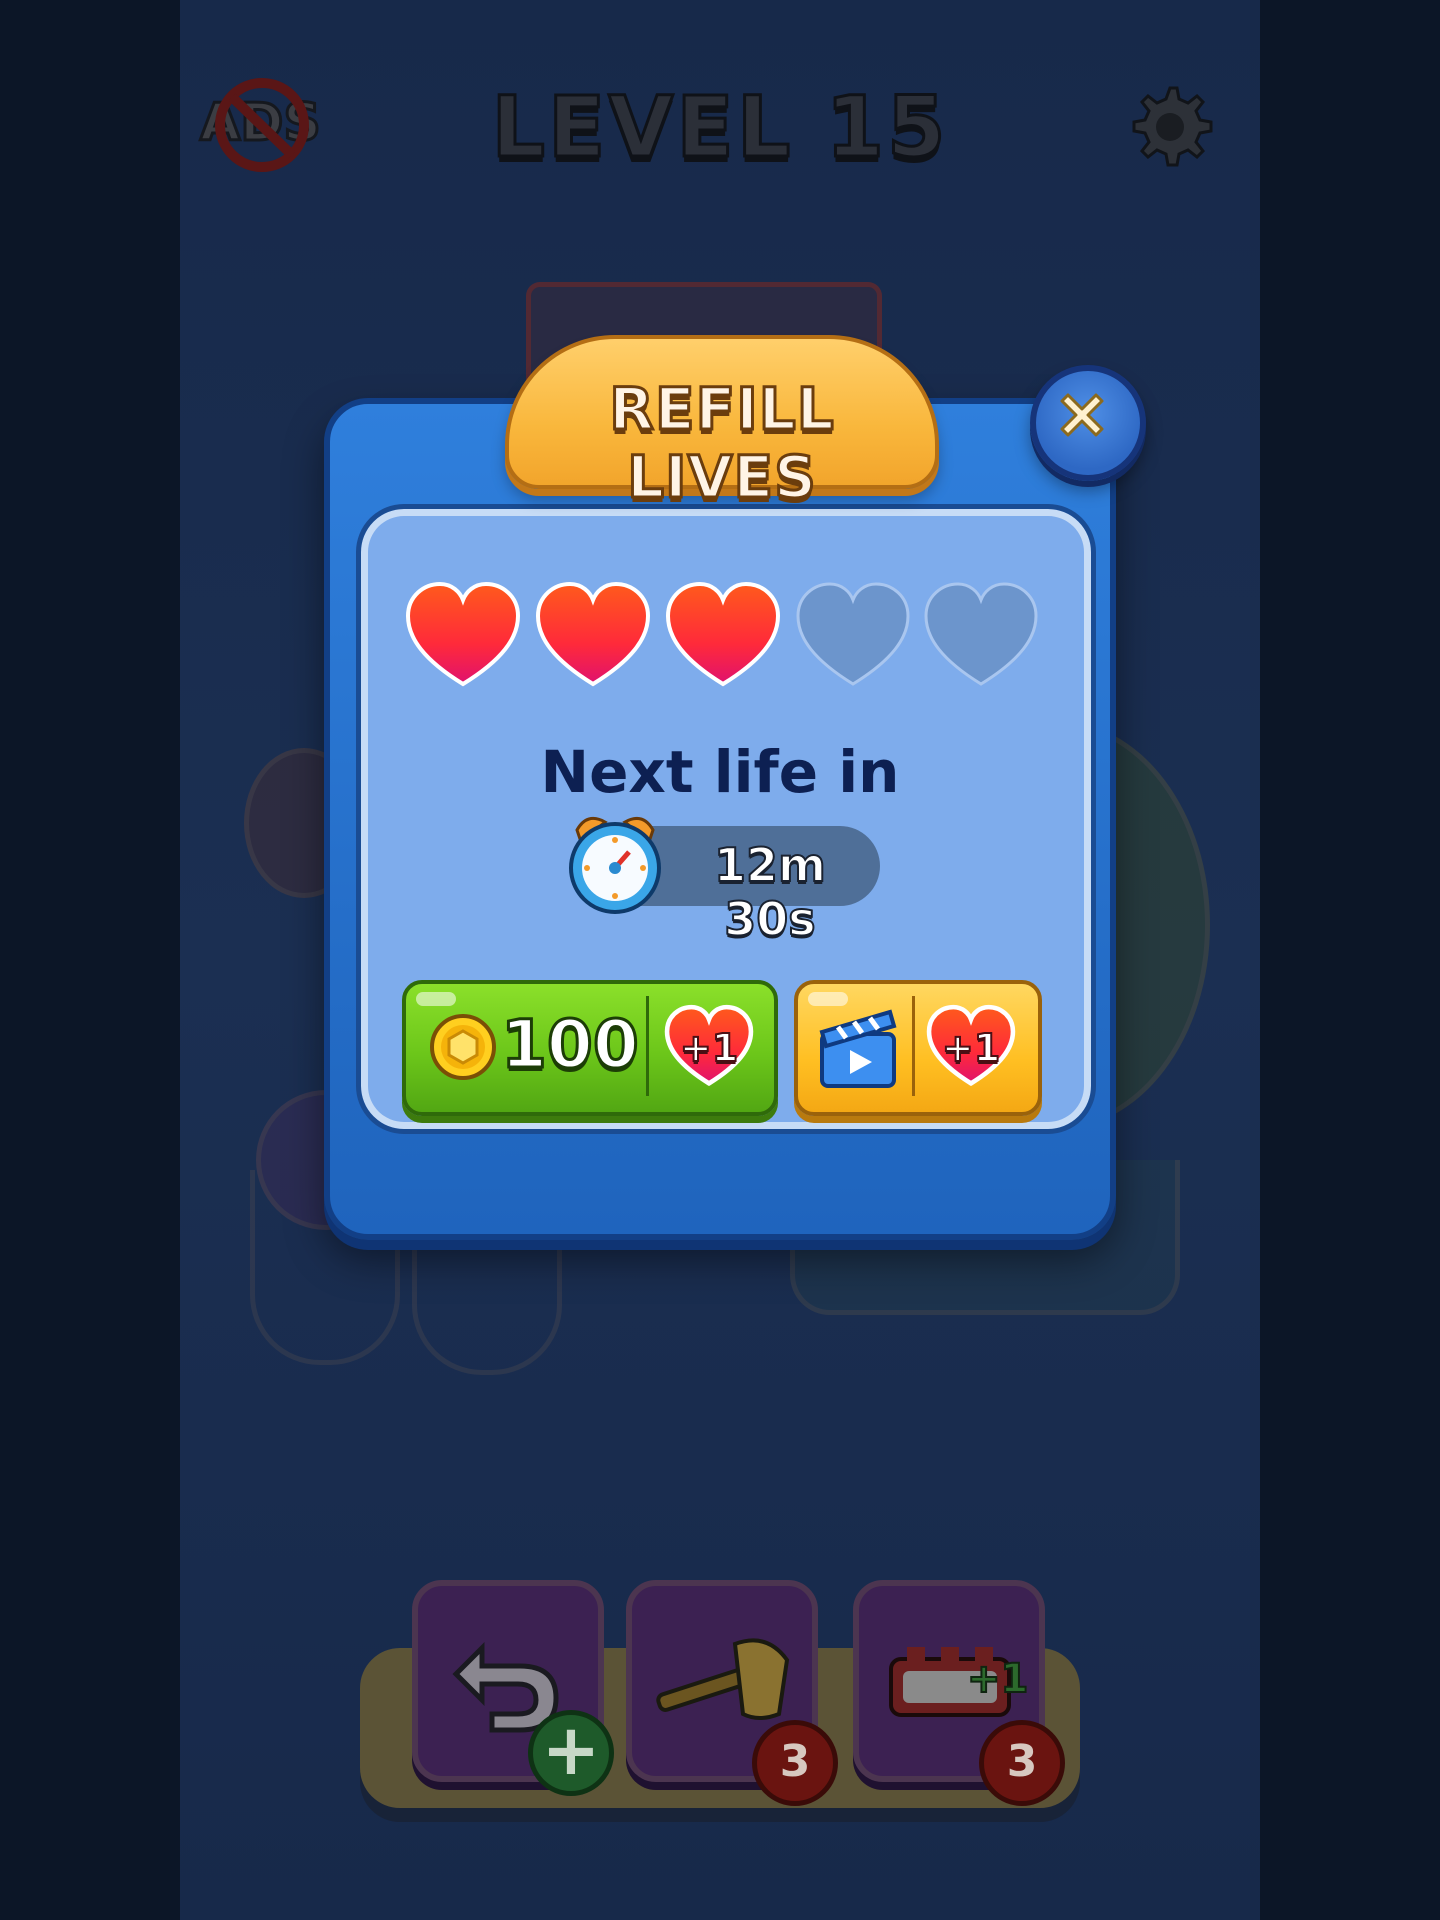 The image size is (1440, 1920). I want to click on video-clapper-icon, so click(858, 1048).